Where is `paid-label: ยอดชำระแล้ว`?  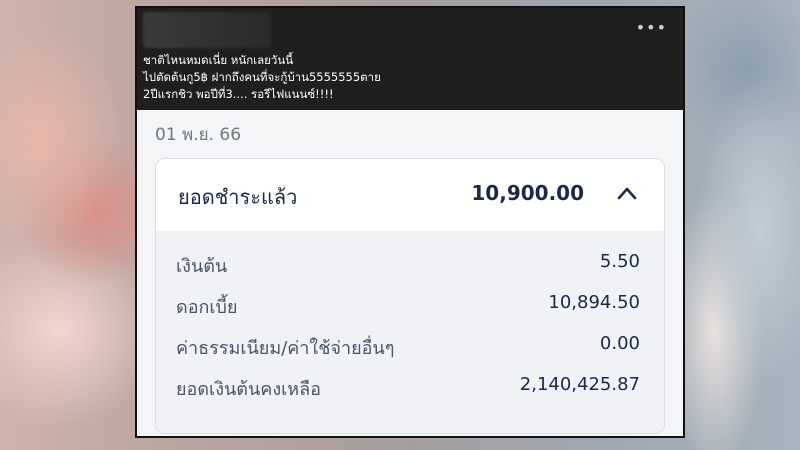 paid-label: ยอดชำระแล้ว is located at coordinates (238, 197).